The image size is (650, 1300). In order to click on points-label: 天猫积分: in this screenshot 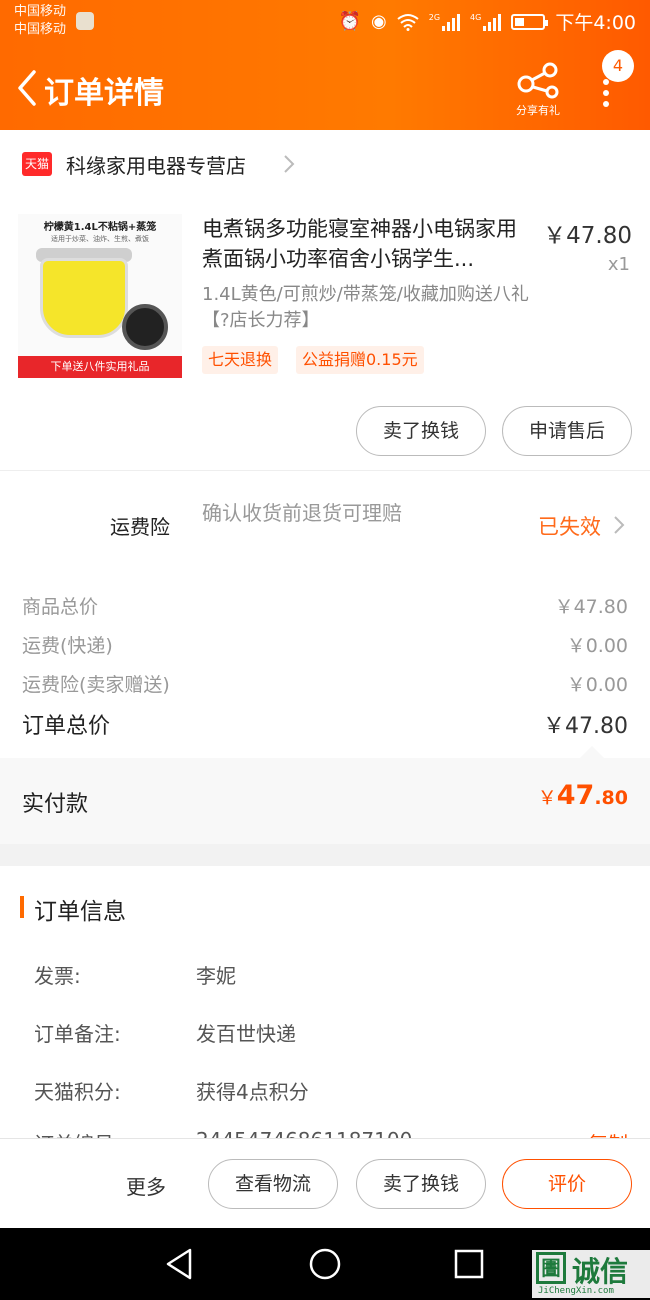, I will do `click(77, 1092)`.